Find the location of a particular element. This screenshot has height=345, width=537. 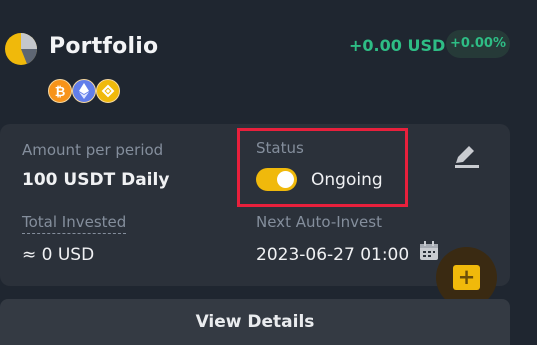

total-invested-label: Total Invested is located at coordinates (74, 223).